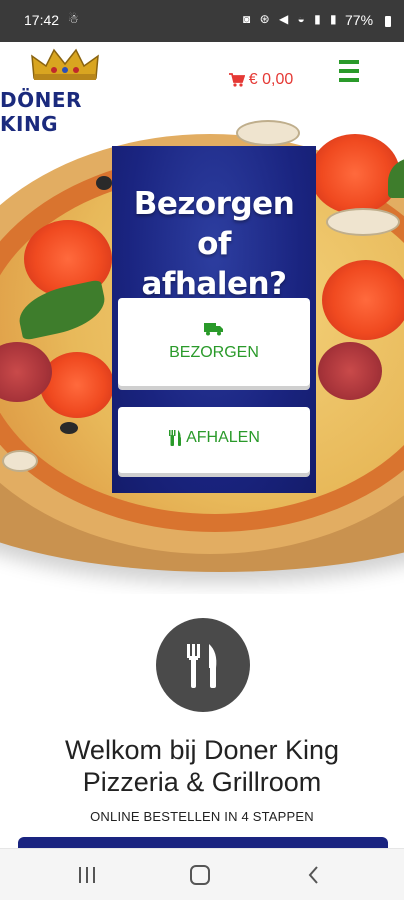  I want to click on order-title-line1: Bezorgen of, so click(214, 224).